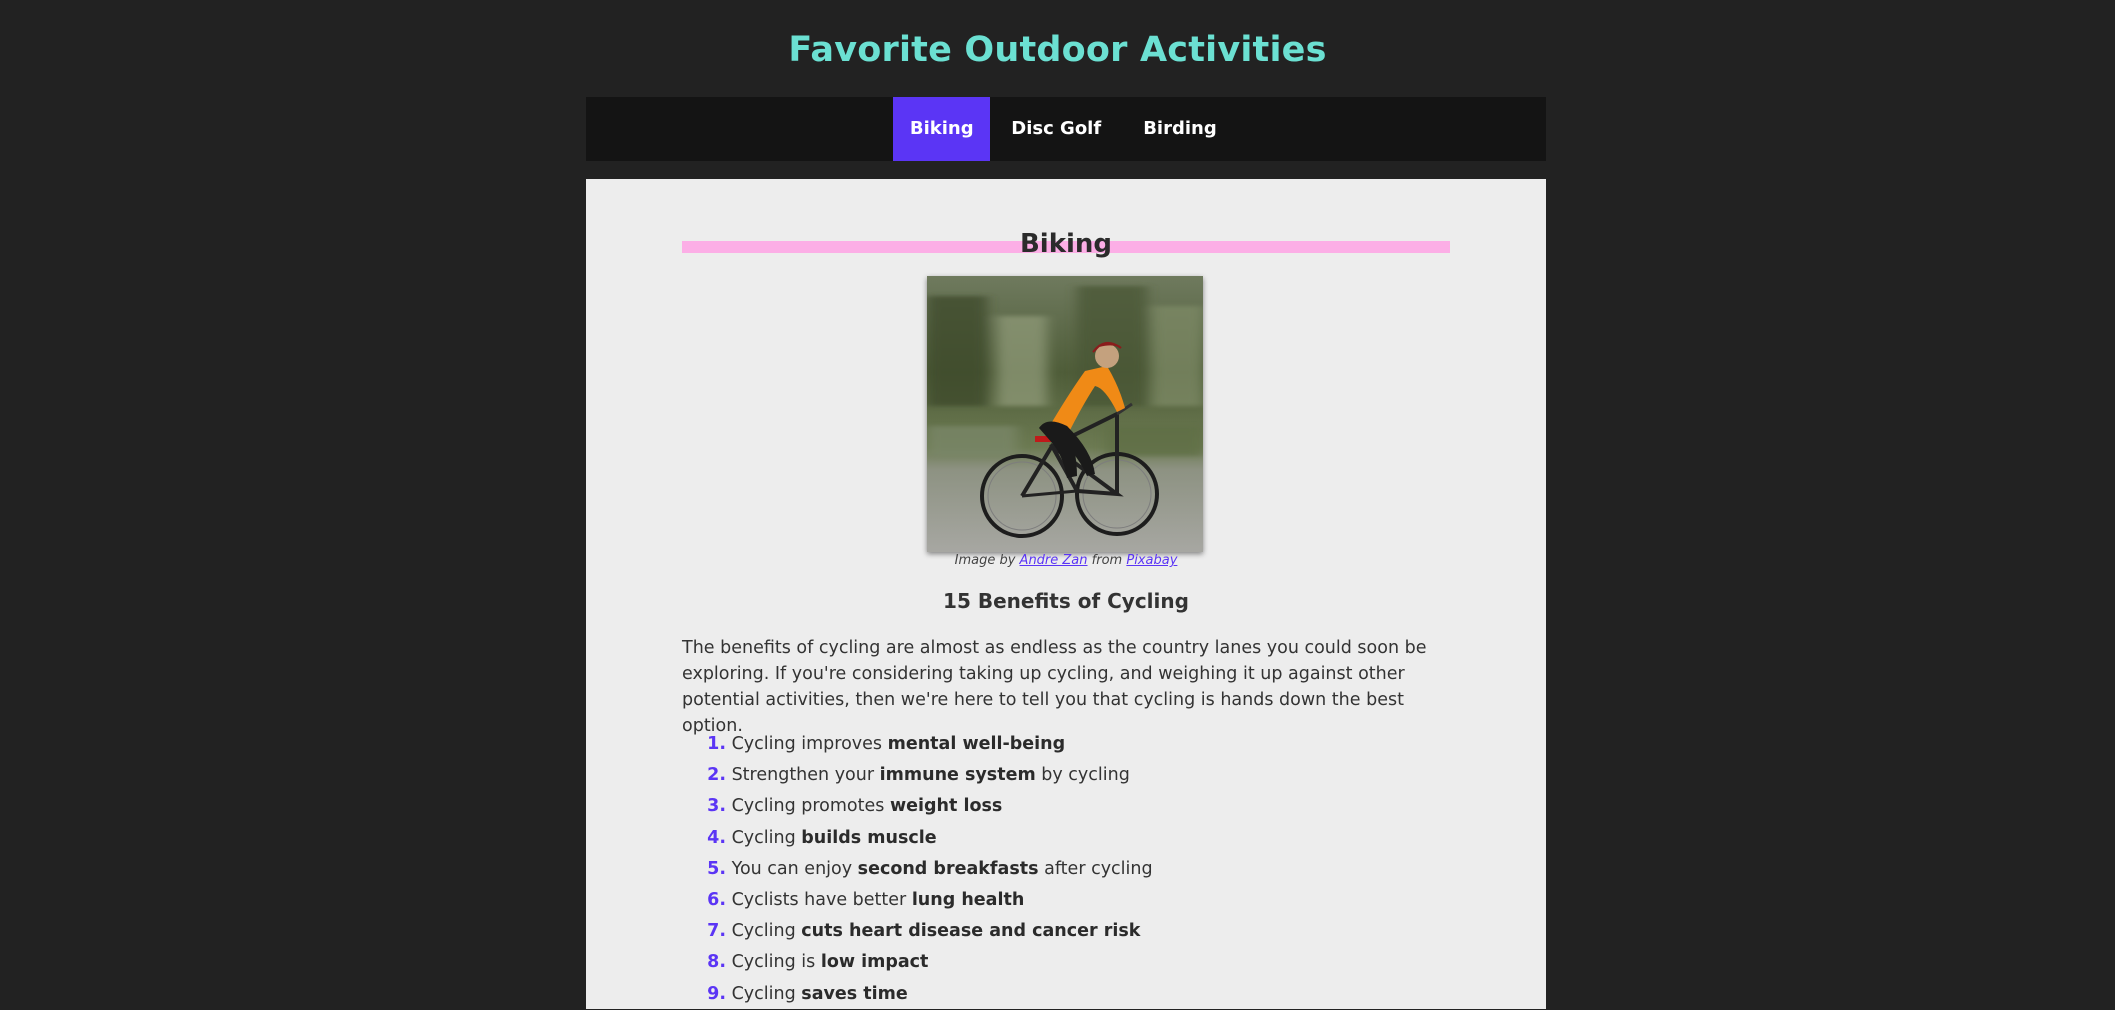  I want to click on list-item: 4. Cycling builds muscle, so click(1066, 838).